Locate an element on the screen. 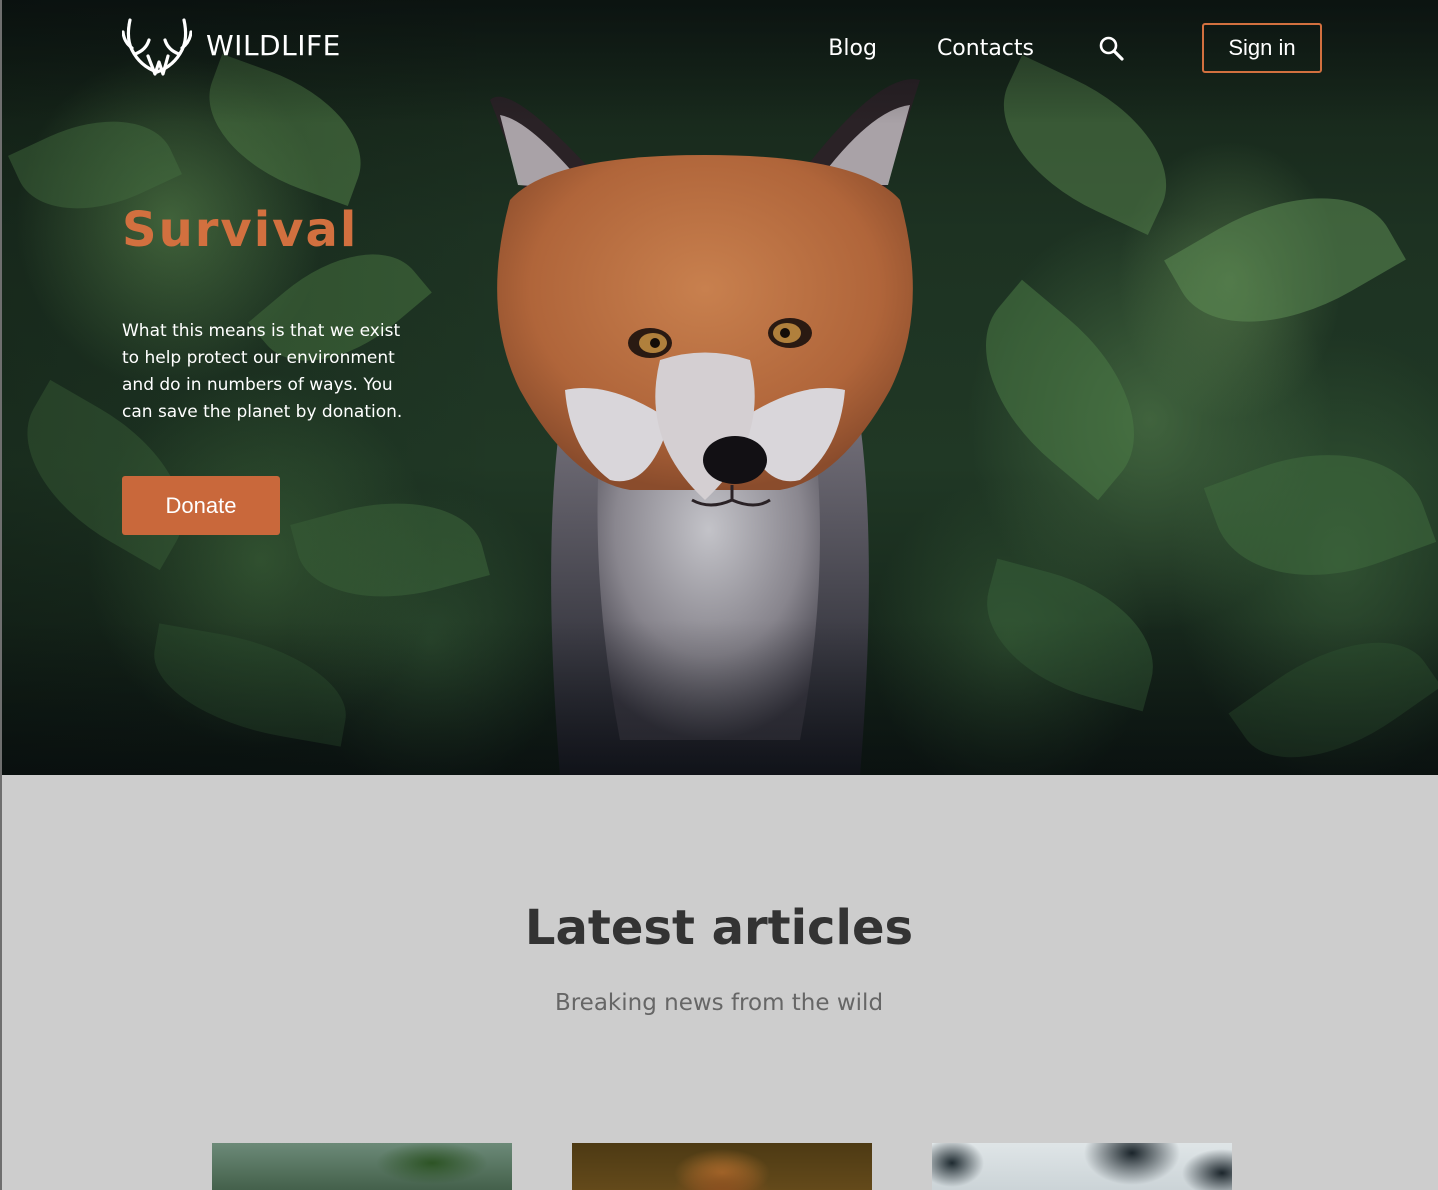 The height and width of the screenshot is (1190, 1438). page-edge is located at coordinates (1, 595).